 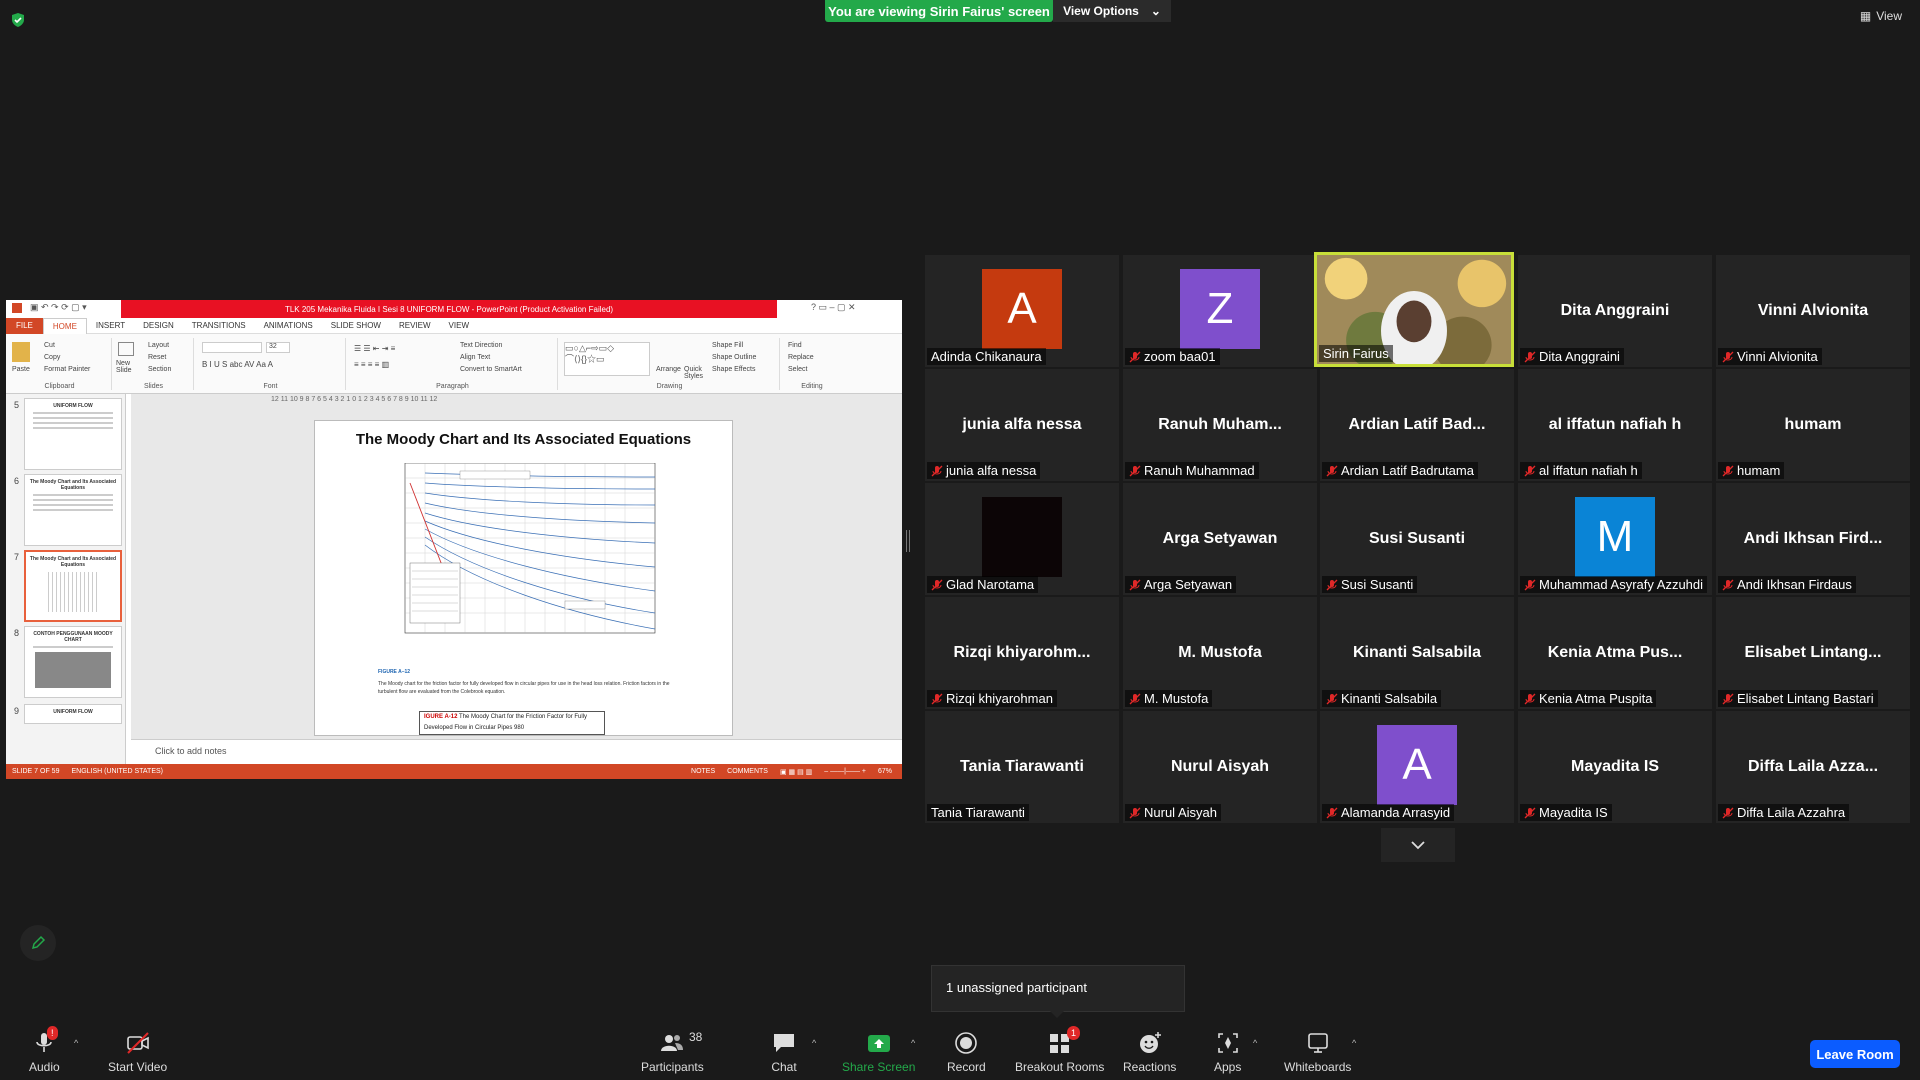 What do you see at coordinates (24, 325) in the screenshot?
I see `menu-file: FILE` at bounding box center [24, 325].